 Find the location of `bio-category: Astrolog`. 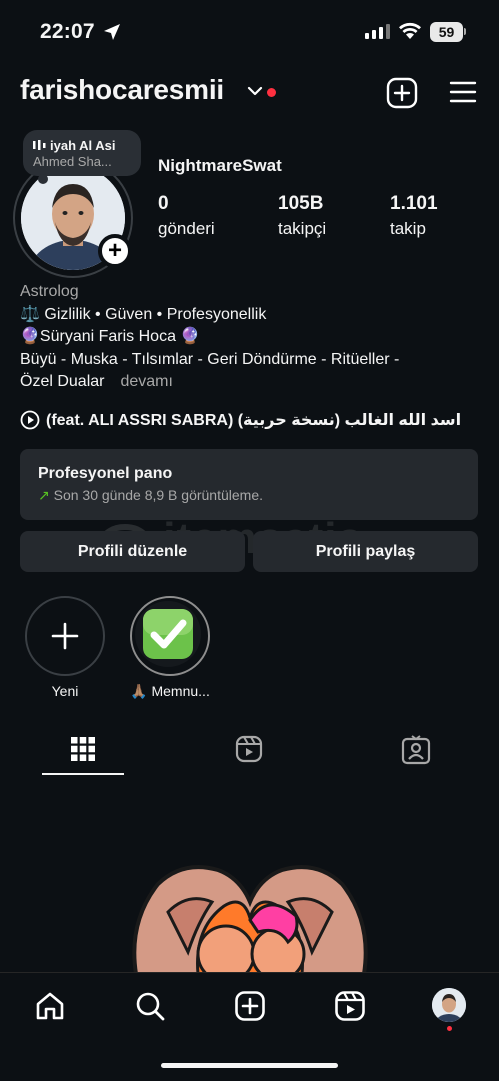

bio-category: Astrolog is located at coordinates (49, 291).